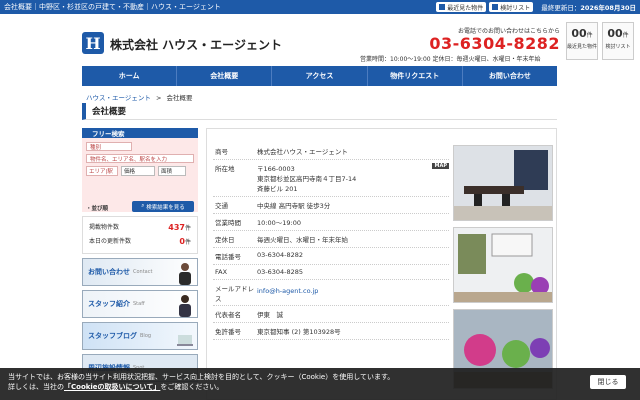 This screenshot has height=400, width=640. What do you see at coordinates (503, 183) in the screenshot?
I see `office-photo-meeting-room` at bounding box center [503, 183].